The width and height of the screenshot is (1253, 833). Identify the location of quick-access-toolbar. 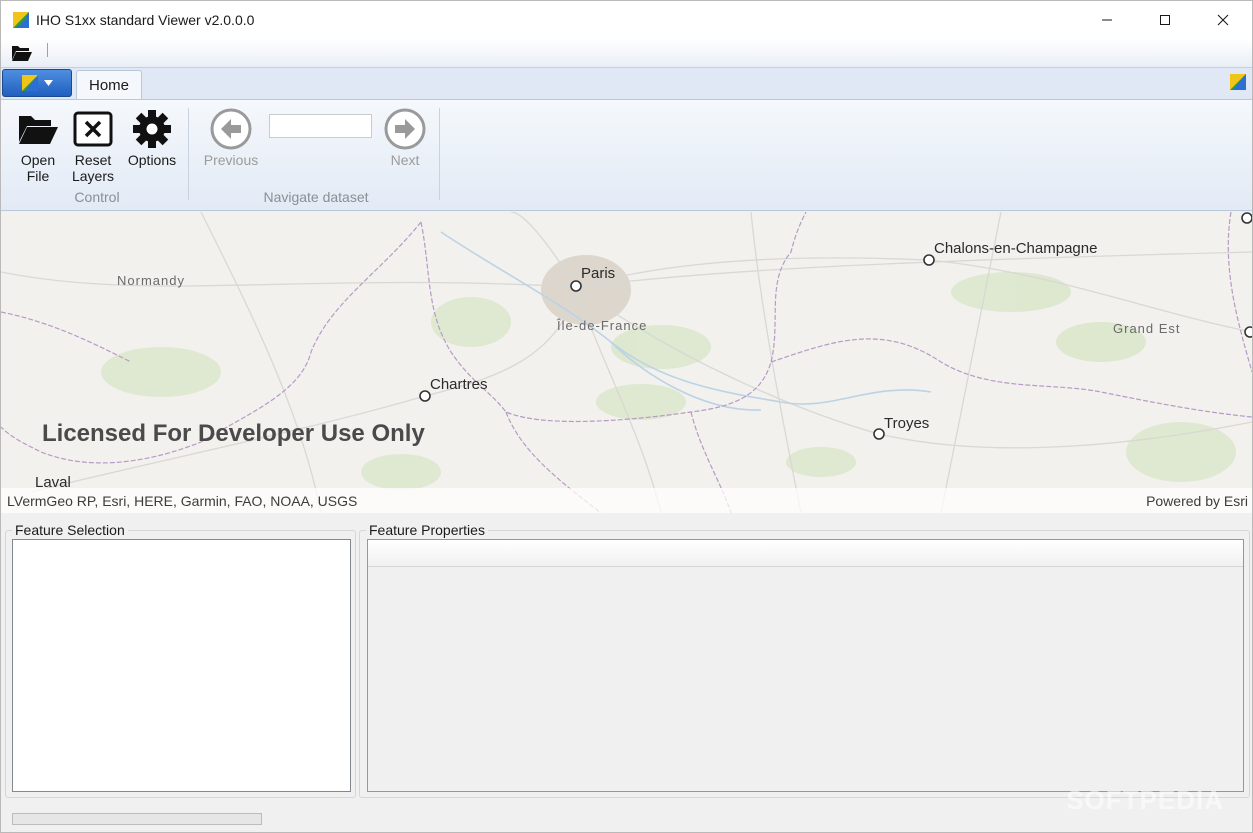
(626, 53).